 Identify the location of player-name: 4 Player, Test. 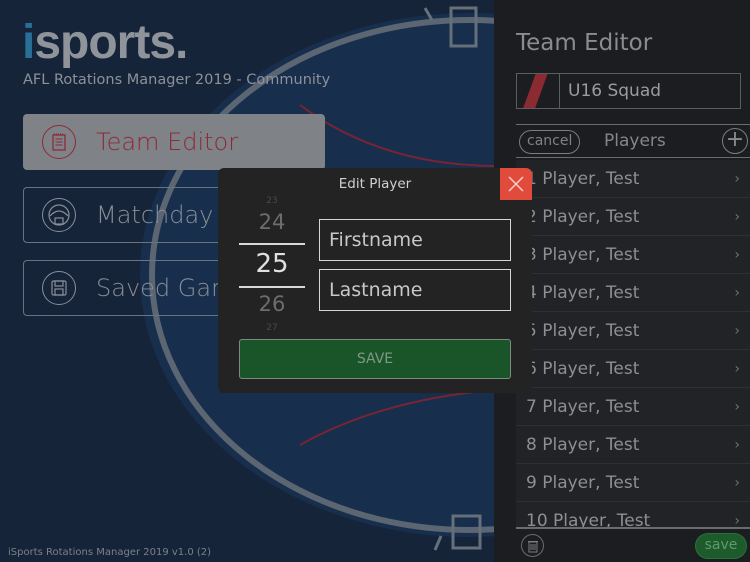
(583, 292).